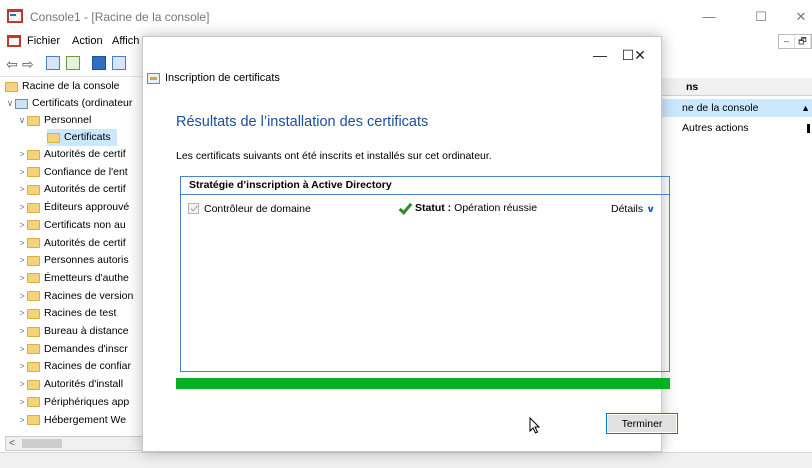  I want to click on tree-folder-item: > Hébergement We, so click(71, 420).